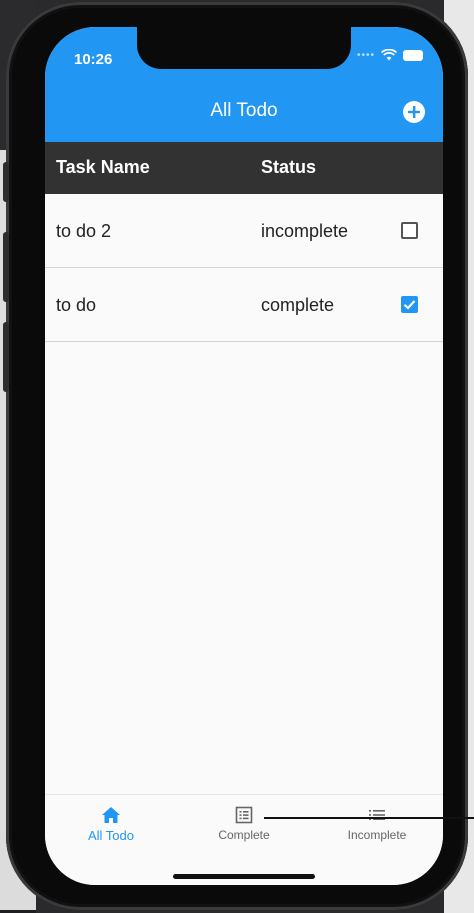  Describe the element at coordinates (244, 84) in the screenshot. I see `app-bar: 10:26 •••• All Todo` at that location.